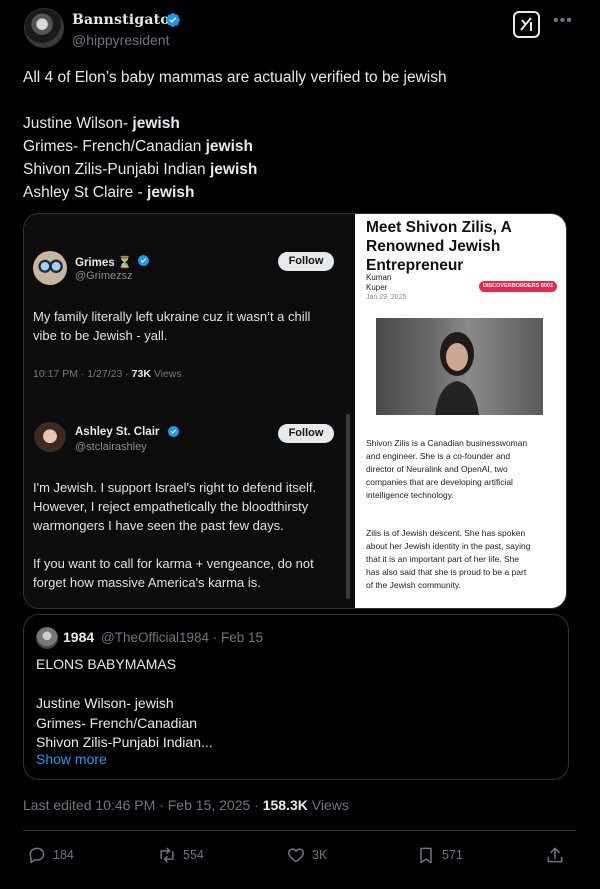 This screenshot has width=600, height=889. Describe the element at coordinates (457, 373) in the screenshot. I see `person-photo-icon` at that location.